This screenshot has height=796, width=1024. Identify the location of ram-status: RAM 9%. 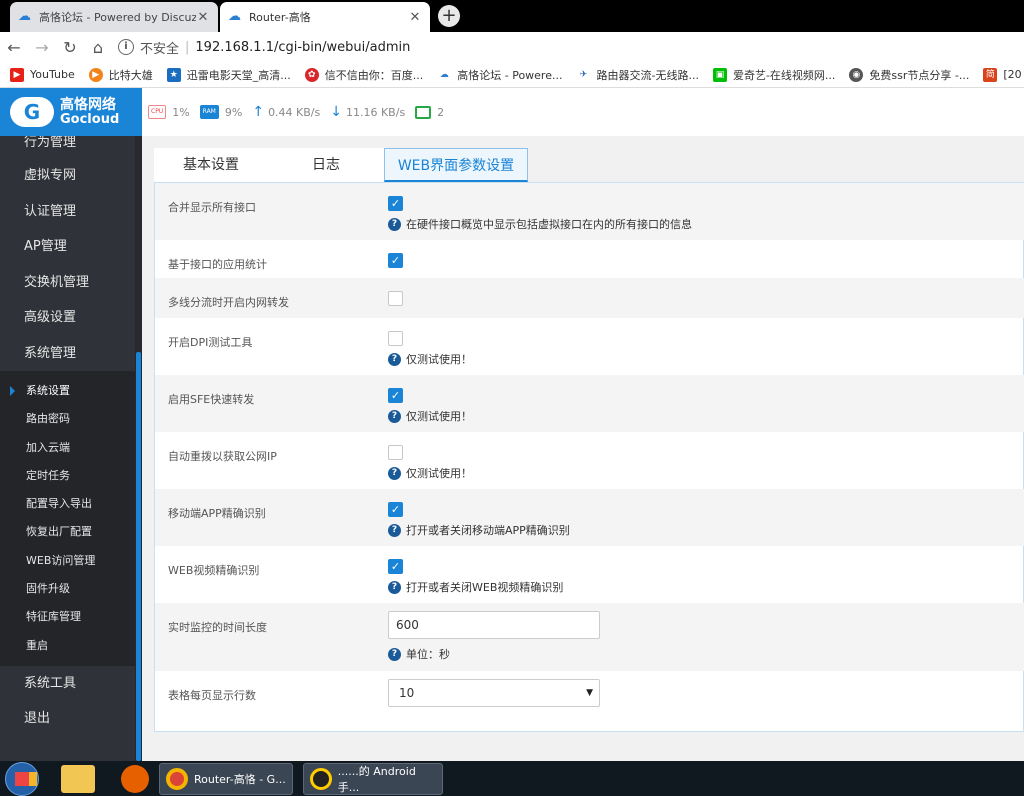
(220, 112).